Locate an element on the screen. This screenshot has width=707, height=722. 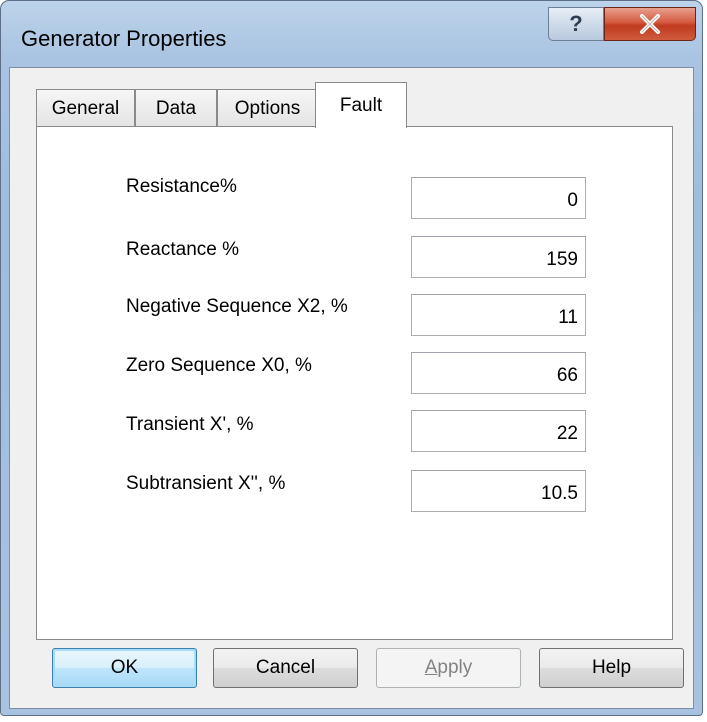
help-button-label: Help is located at coordinates (611, 667).